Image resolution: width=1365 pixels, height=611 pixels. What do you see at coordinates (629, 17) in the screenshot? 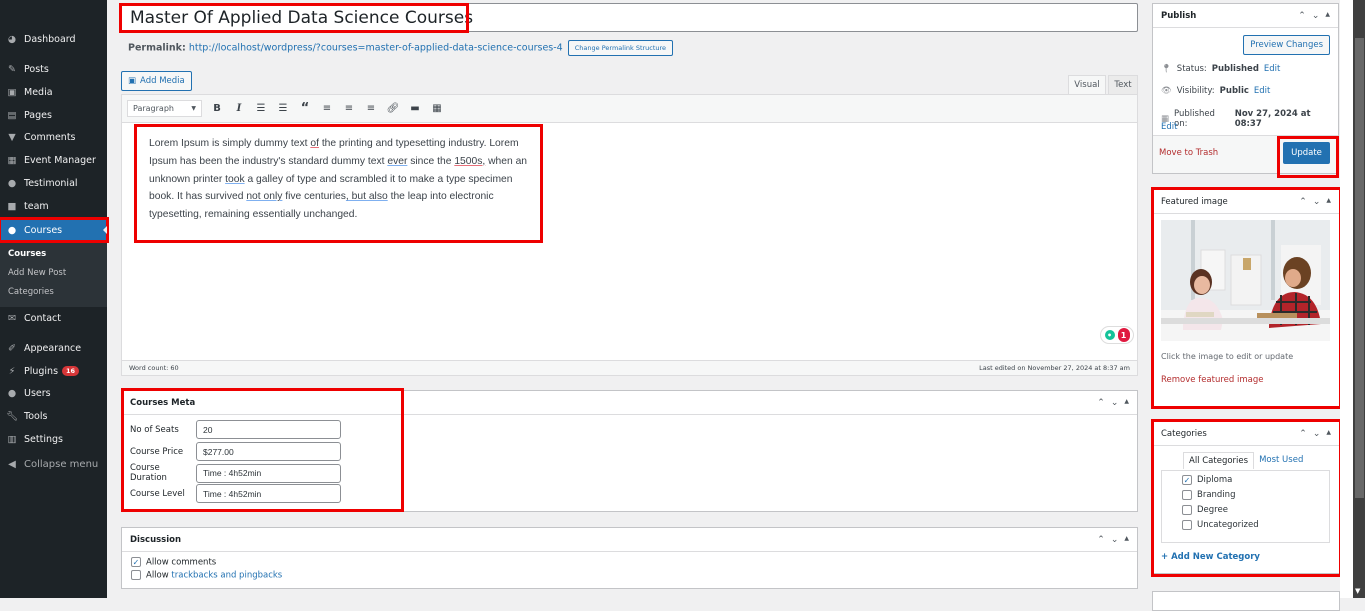
I see `post-title-input` at bounding box center [629, 17].